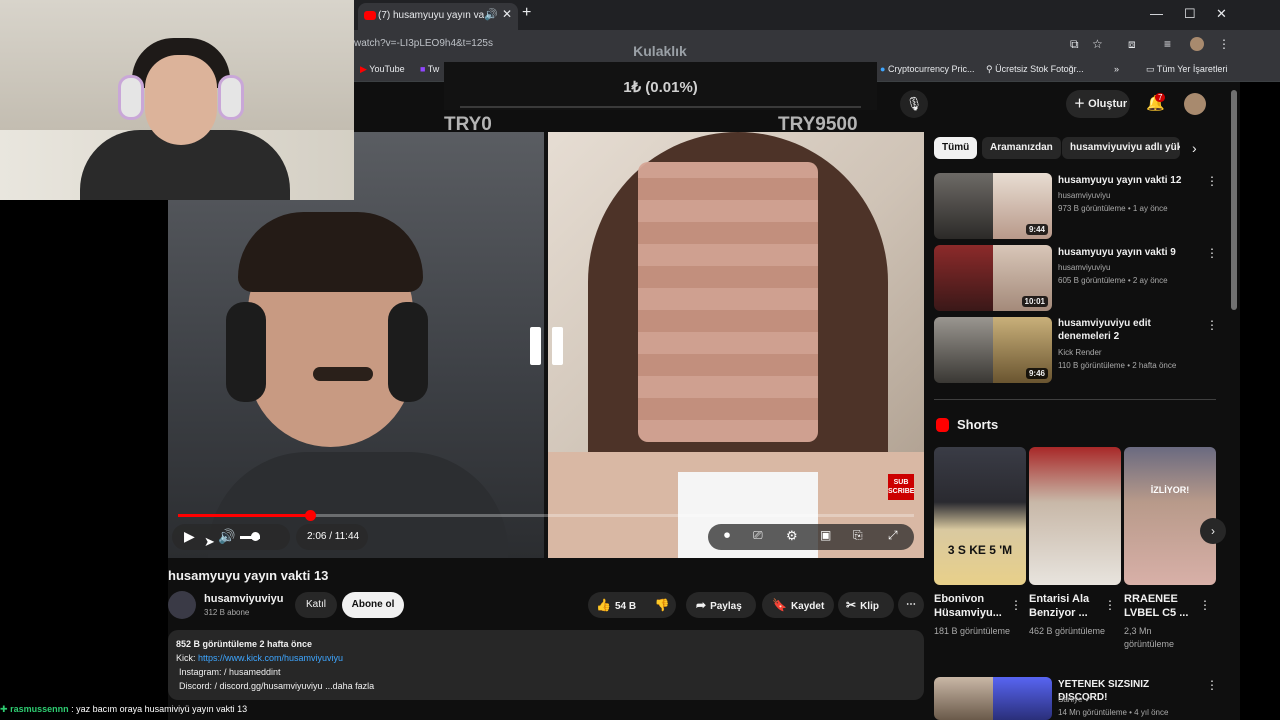 Image resolution: width=1280 pixels, height=720 pixels. Describe the element at coordinates (993, 278) in the screenshot. I see `rec-thumbnail: 10:01` at that location.